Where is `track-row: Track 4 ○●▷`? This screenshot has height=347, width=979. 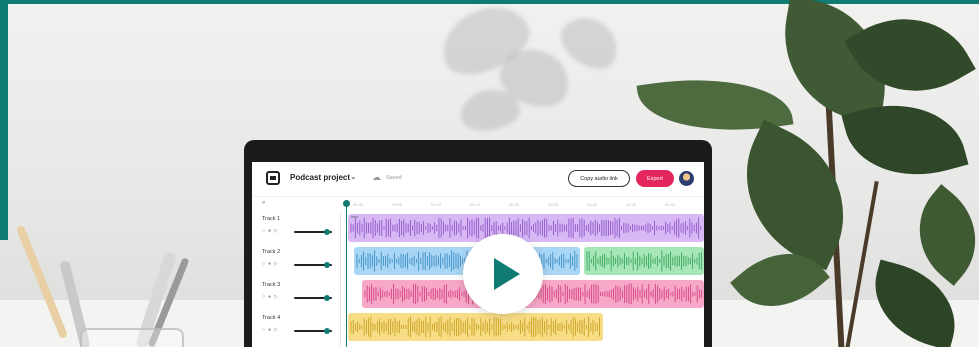 track-row: Track 4 ○●▷ is located at coordinates (478, 327).